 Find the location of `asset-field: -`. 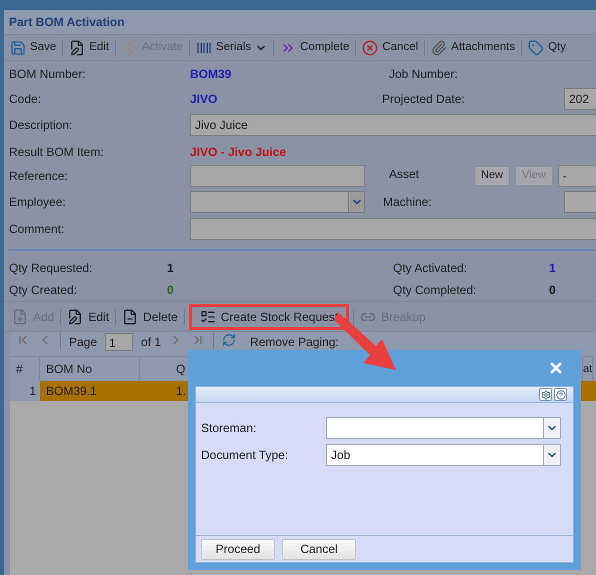

asset-field: - is located at coordinates (577, 175).